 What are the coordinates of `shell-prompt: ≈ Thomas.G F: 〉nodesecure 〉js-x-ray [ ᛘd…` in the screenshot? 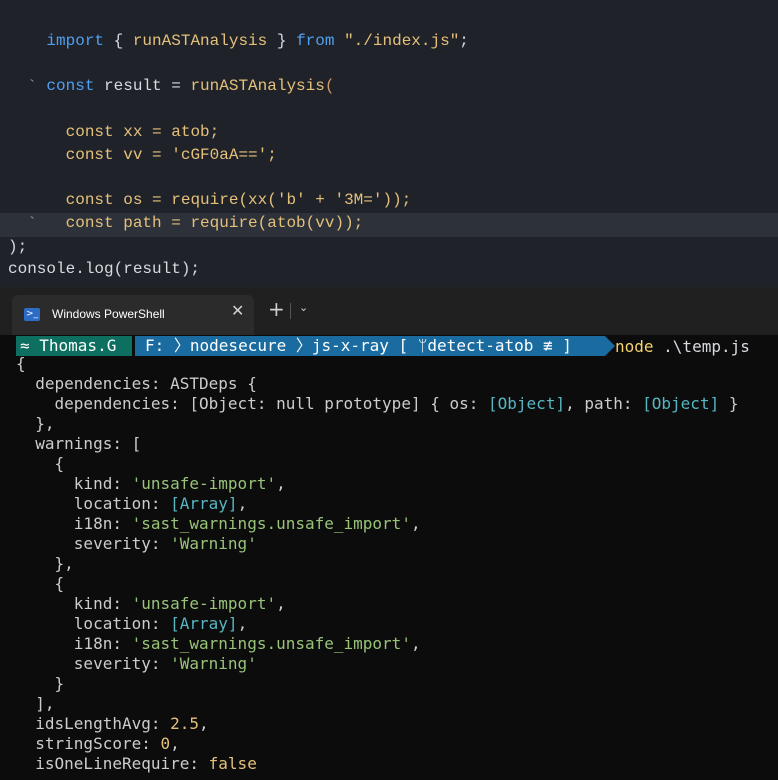 It's located at (396, 347).